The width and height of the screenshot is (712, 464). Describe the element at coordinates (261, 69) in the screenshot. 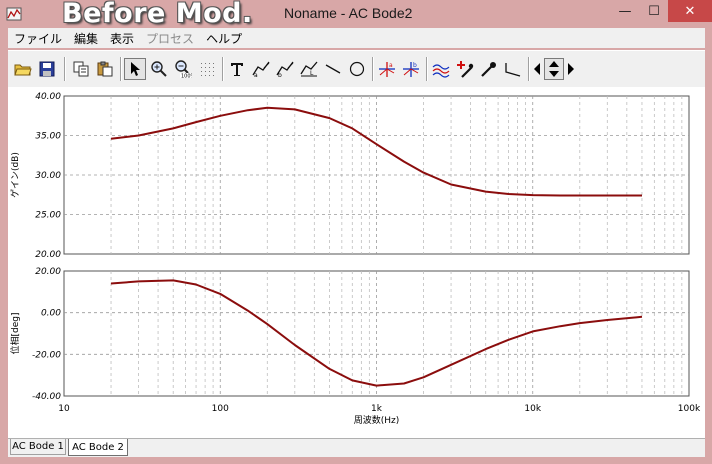

I see `cursor-a-icon: a` at that location.